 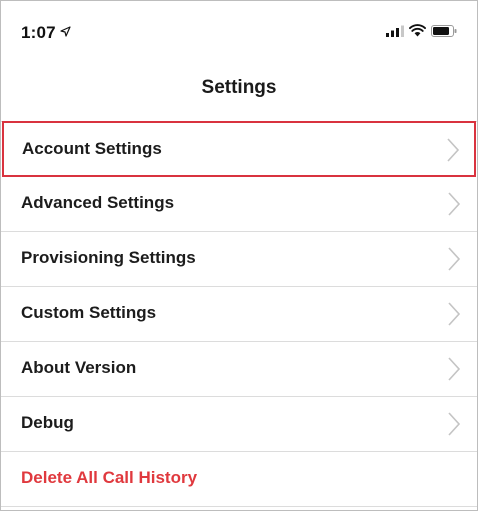 I want to click on settings-row-account-settings: Account Settings, so click(x=239, y=149).